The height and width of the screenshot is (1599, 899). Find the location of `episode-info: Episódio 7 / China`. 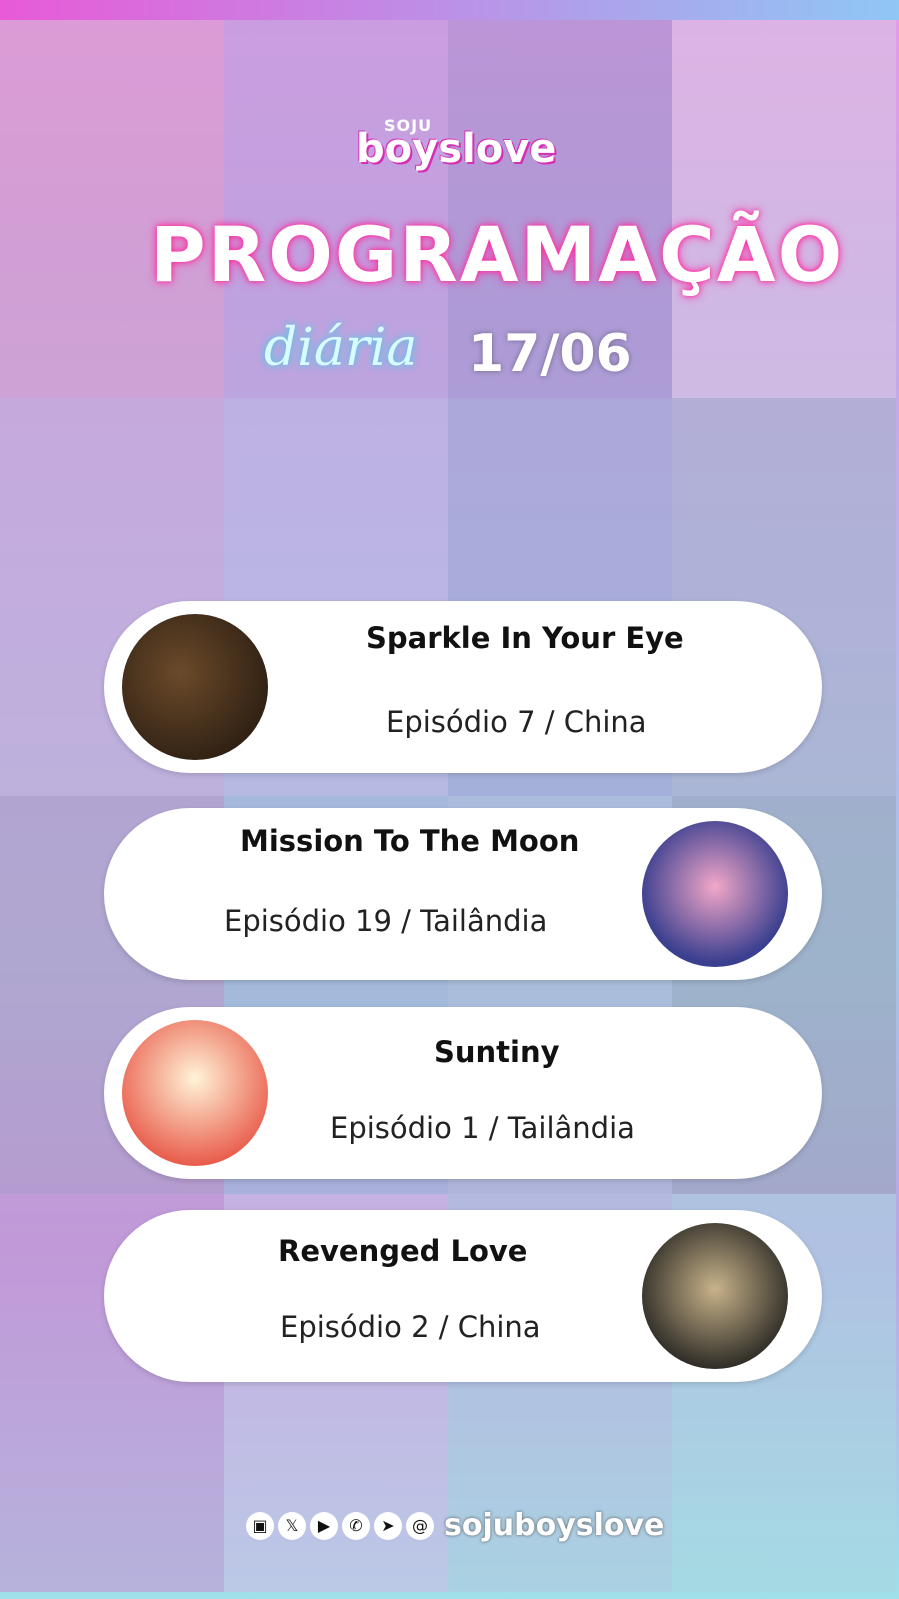

episode-info: Episódio 7 / China is located at coordinates (516, 722).